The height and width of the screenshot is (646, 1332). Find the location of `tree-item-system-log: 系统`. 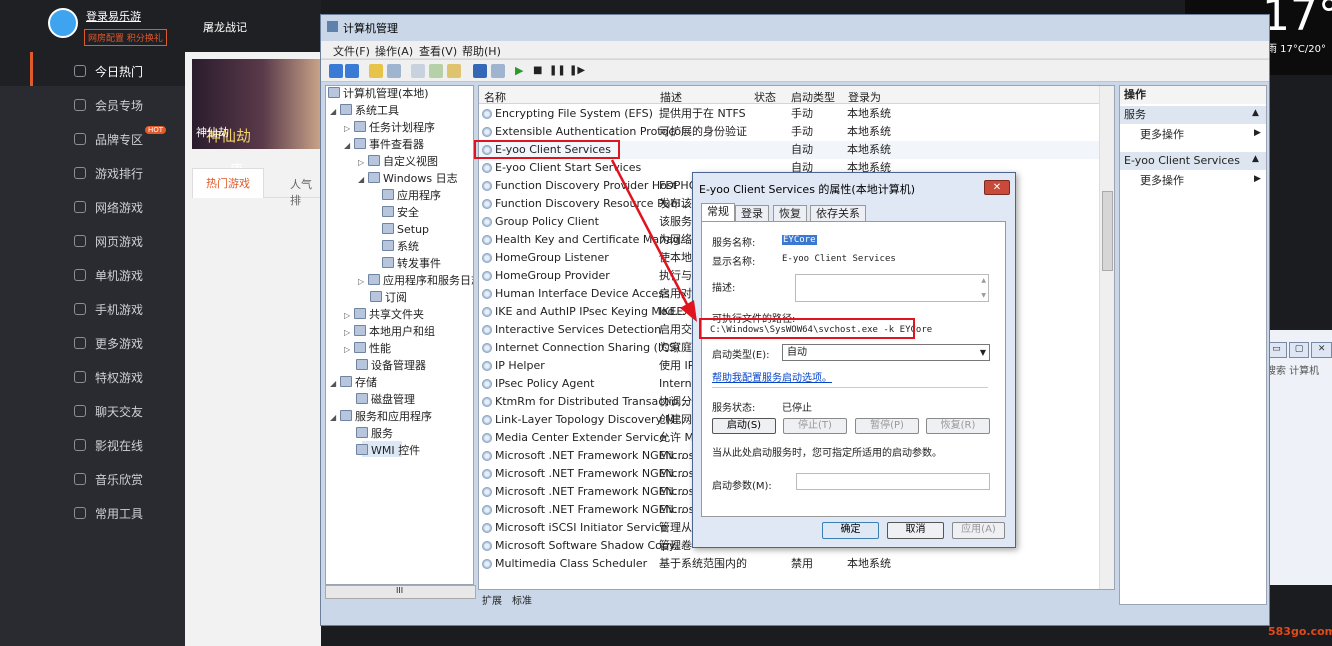

tree-item-system-log: 系统 is located at coordinates (400, 247).